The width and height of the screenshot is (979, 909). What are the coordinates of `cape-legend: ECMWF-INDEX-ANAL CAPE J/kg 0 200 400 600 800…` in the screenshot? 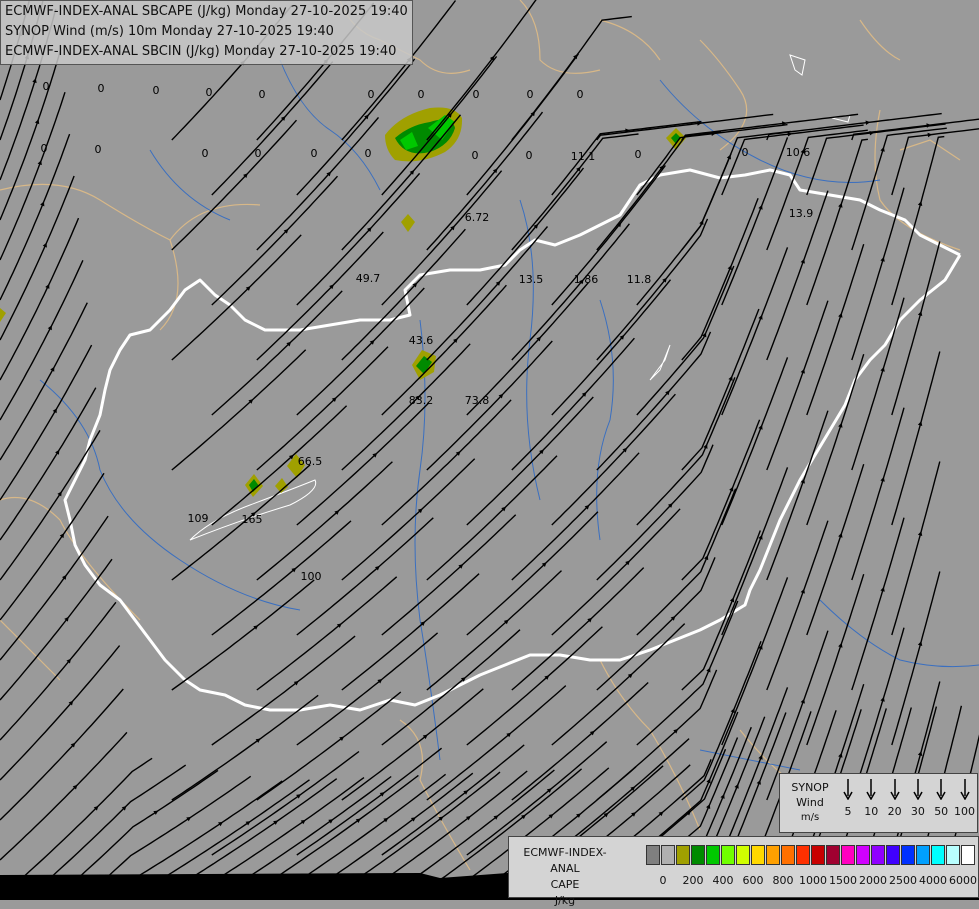 It's located at (743, 871).